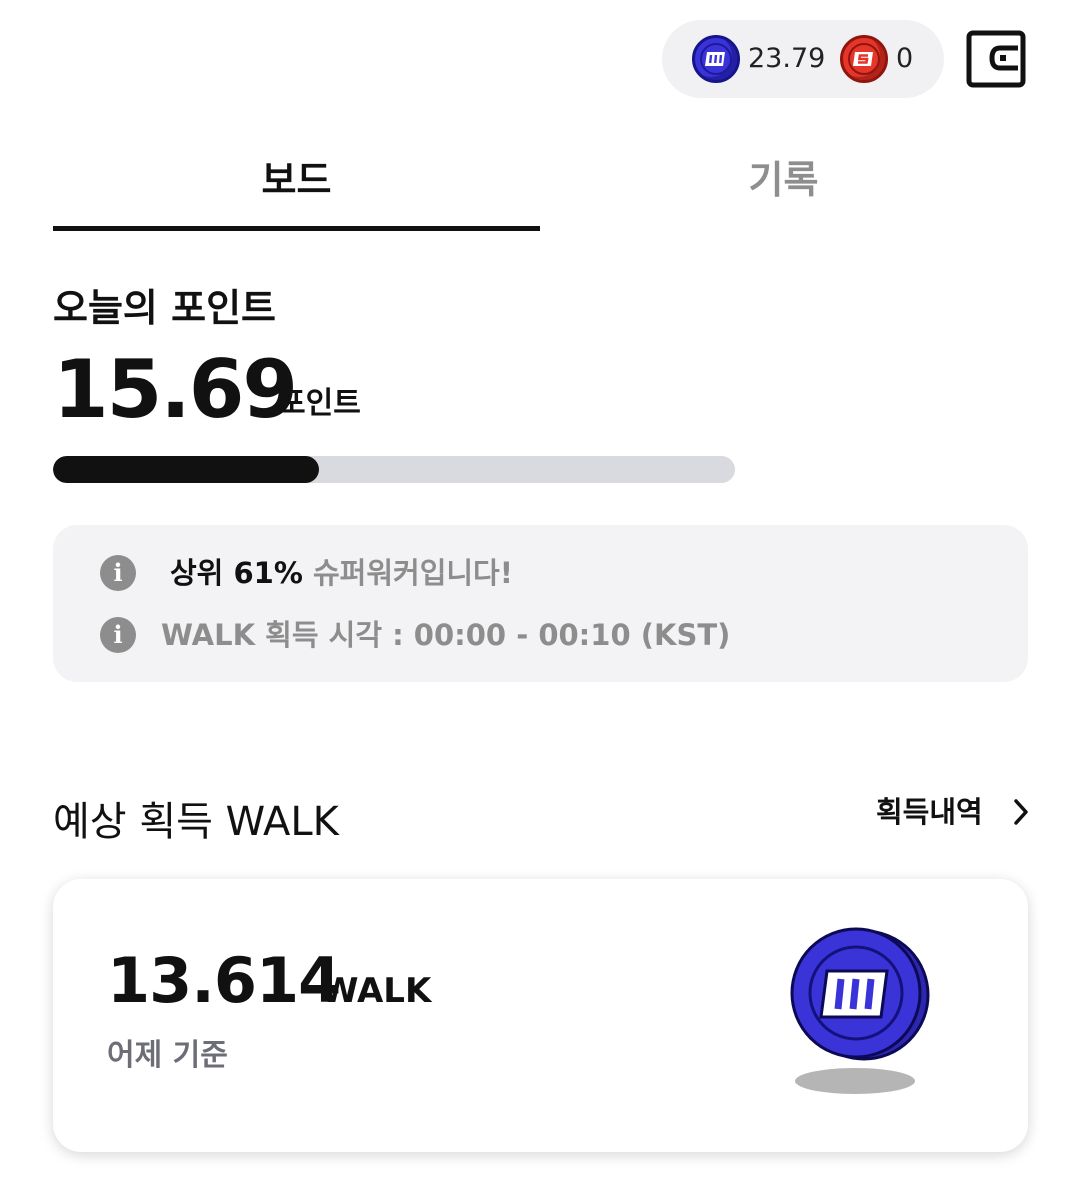 The image size is (1080, 1181). What do you see at coordinates (186, 469) in the screenshot?
I see `points-progress-fill` at bounding box center [186, 469].